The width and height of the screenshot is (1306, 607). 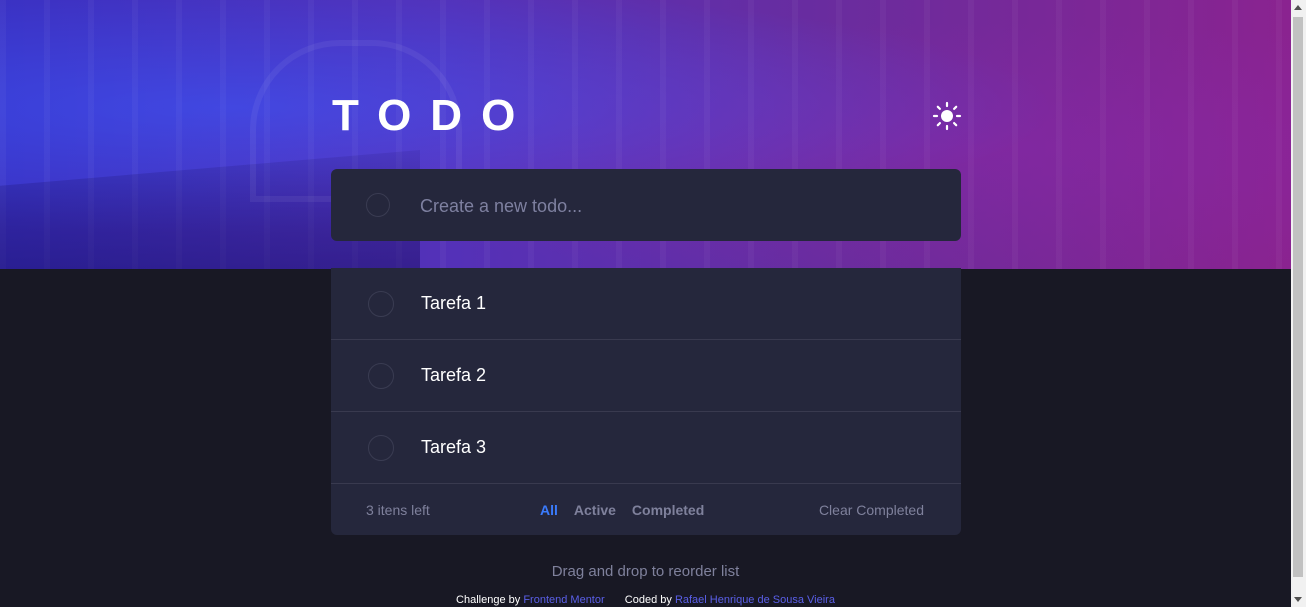 What do you see at coordinates (454, 375) in the screenshot?
I see `todo-text: Tarefa 2` at bounding box center [454, 375].